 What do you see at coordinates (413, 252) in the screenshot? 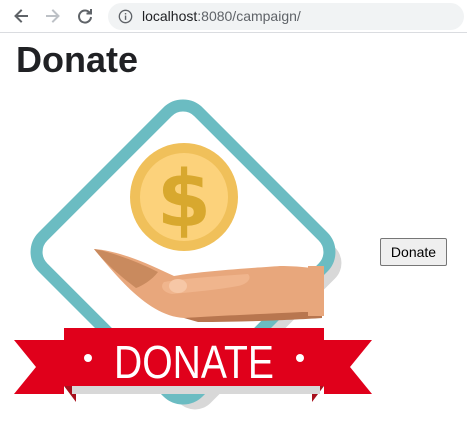
I see `donate-button: Donate` at bounding box center [413, 252].